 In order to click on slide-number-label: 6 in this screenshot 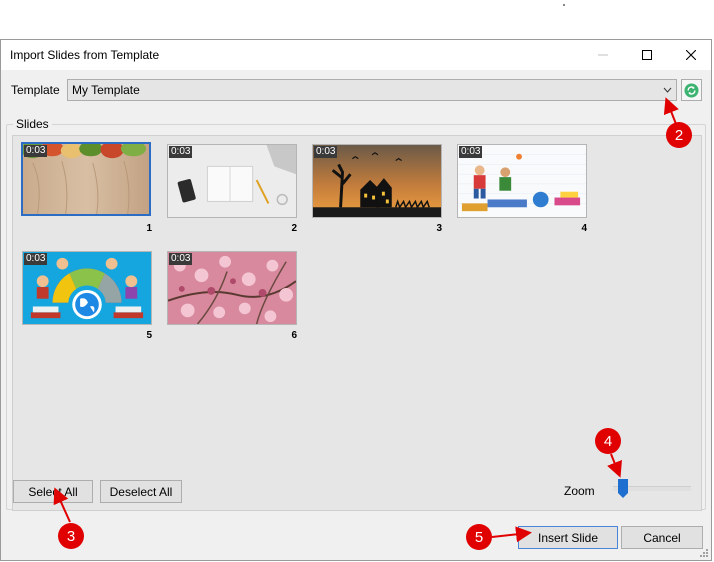, I will do `click(294, 335)`.